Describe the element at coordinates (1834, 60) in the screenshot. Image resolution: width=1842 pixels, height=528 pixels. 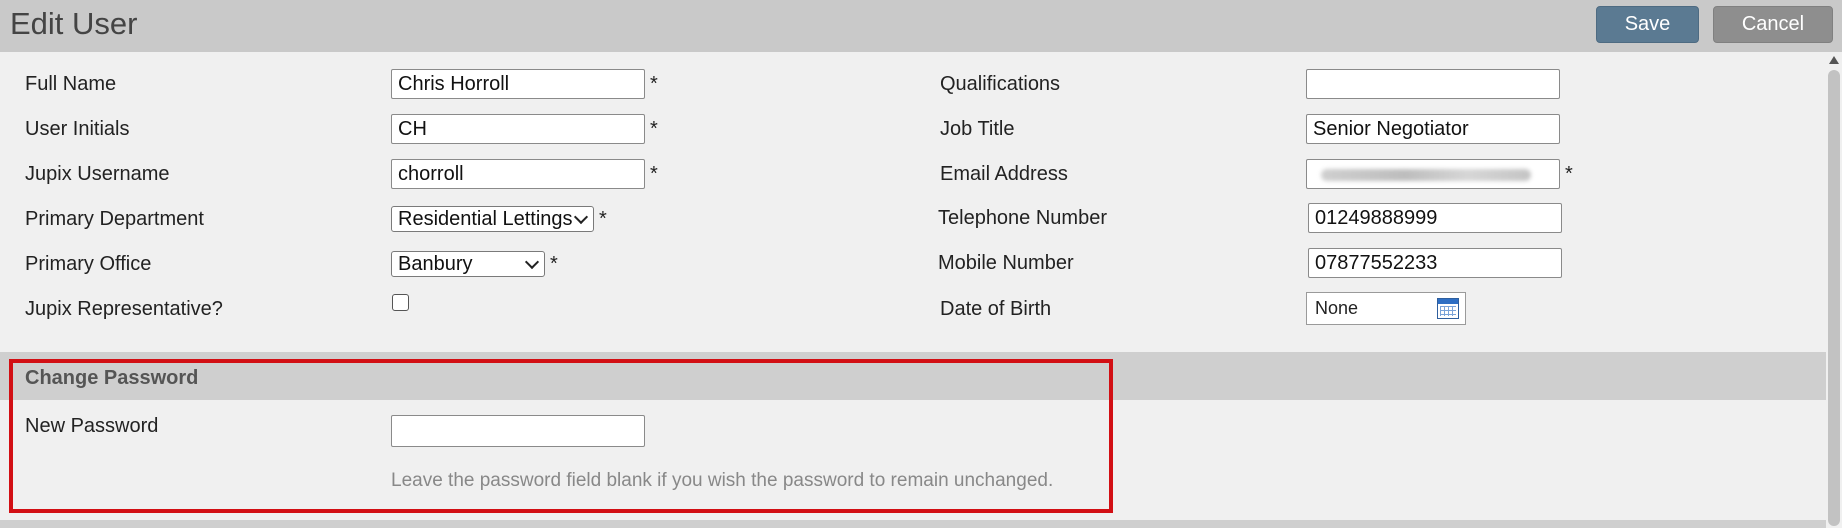
I see `scroll-up-arrow-icon` at that location.